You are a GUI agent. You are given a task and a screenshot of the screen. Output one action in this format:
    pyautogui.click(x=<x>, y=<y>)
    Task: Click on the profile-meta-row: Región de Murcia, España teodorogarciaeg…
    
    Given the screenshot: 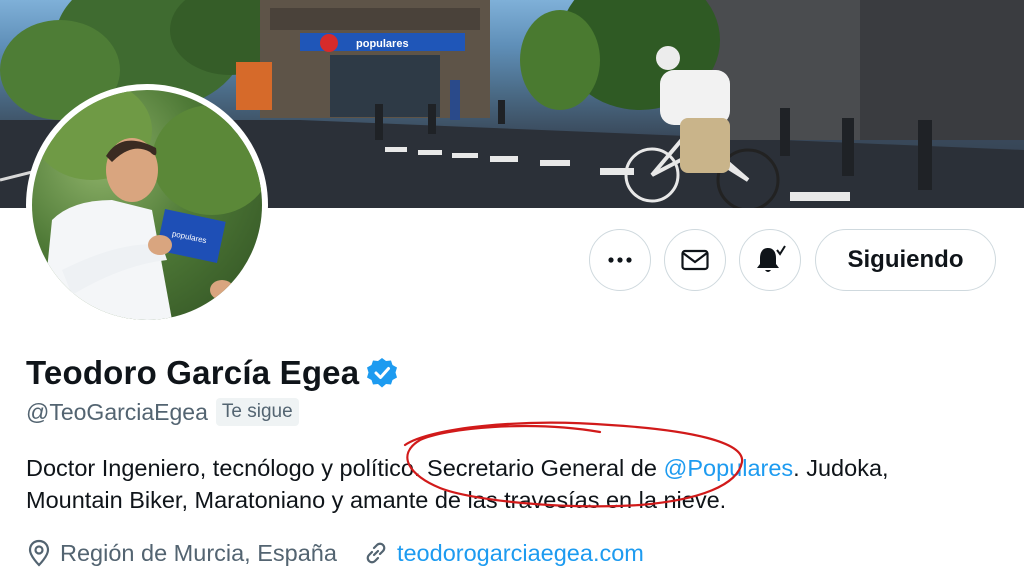 What is the action you would take?
    pyautogui.click(x=335, y=553)
    